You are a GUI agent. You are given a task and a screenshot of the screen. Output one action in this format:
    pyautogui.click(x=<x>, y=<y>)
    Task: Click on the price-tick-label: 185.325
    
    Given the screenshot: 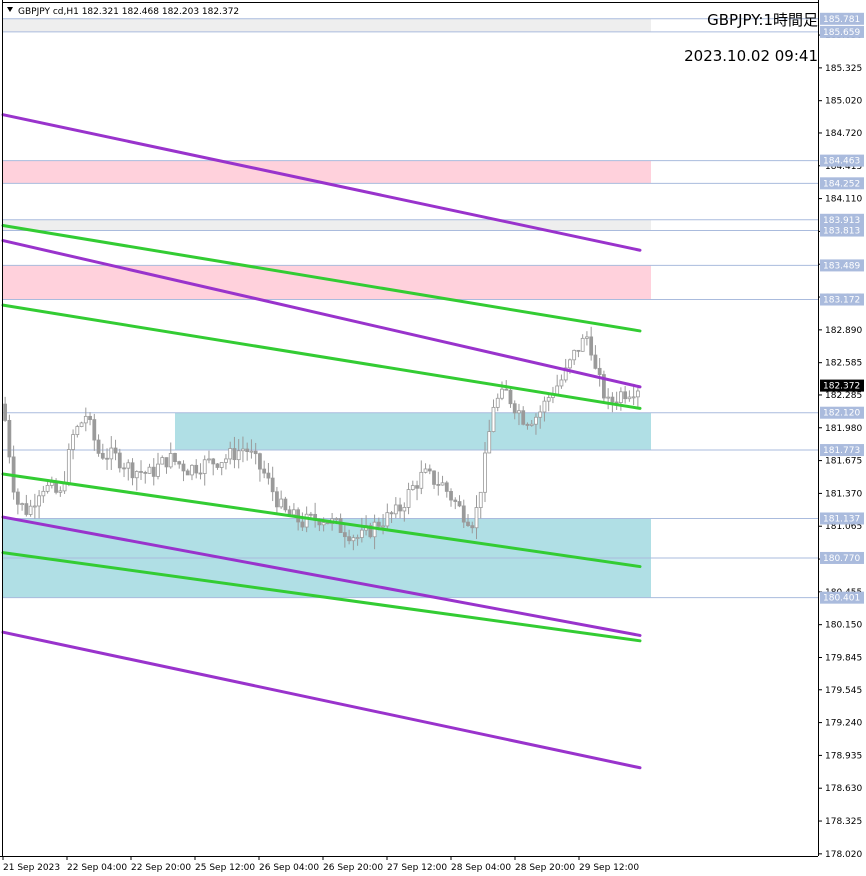 What is the action you would take?
    pyautogui.click(x=843, y=69)
    